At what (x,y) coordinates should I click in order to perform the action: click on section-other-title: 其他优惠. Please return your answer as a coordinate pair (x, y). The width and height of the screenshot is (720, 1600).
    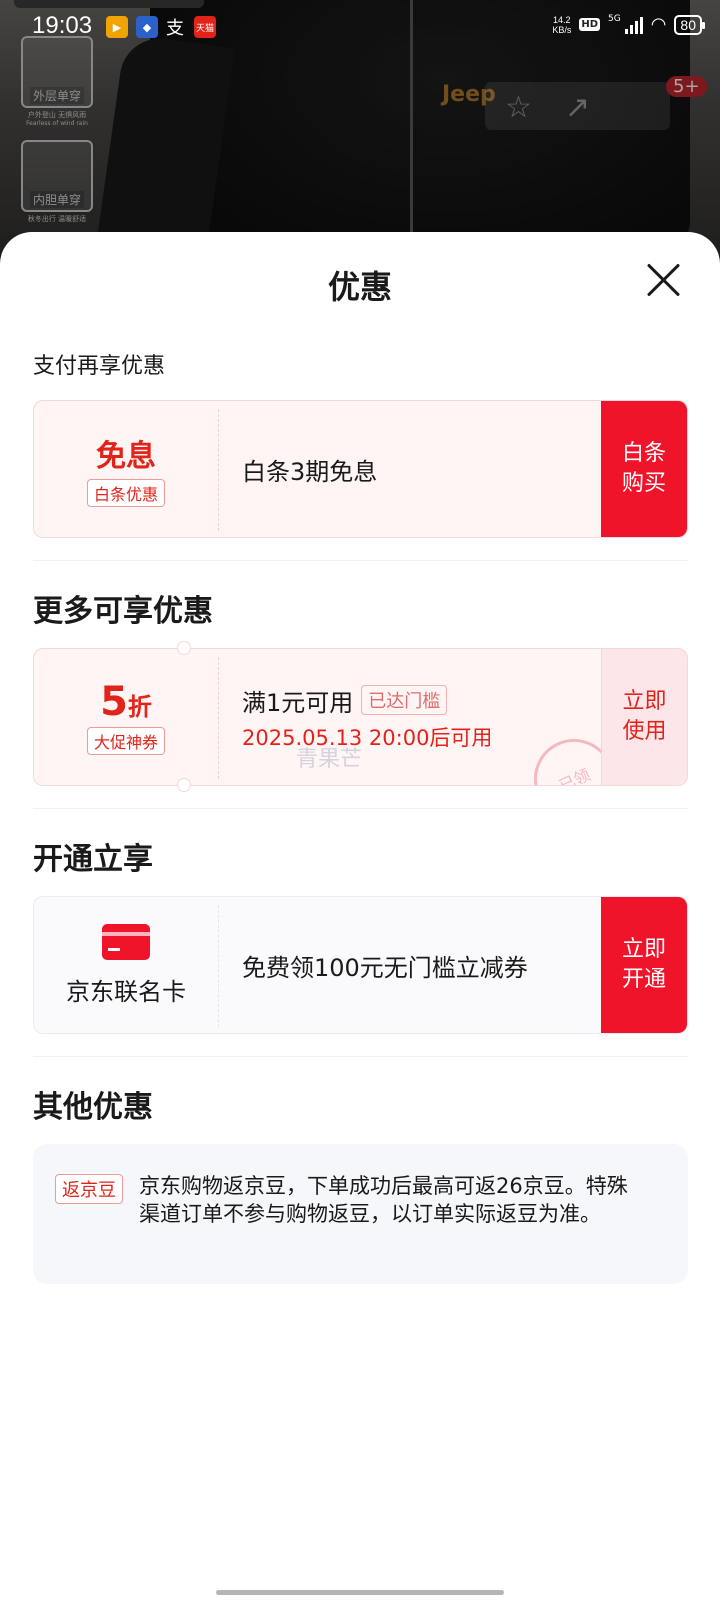
    Looking at the image, I should click on (93, 1107).